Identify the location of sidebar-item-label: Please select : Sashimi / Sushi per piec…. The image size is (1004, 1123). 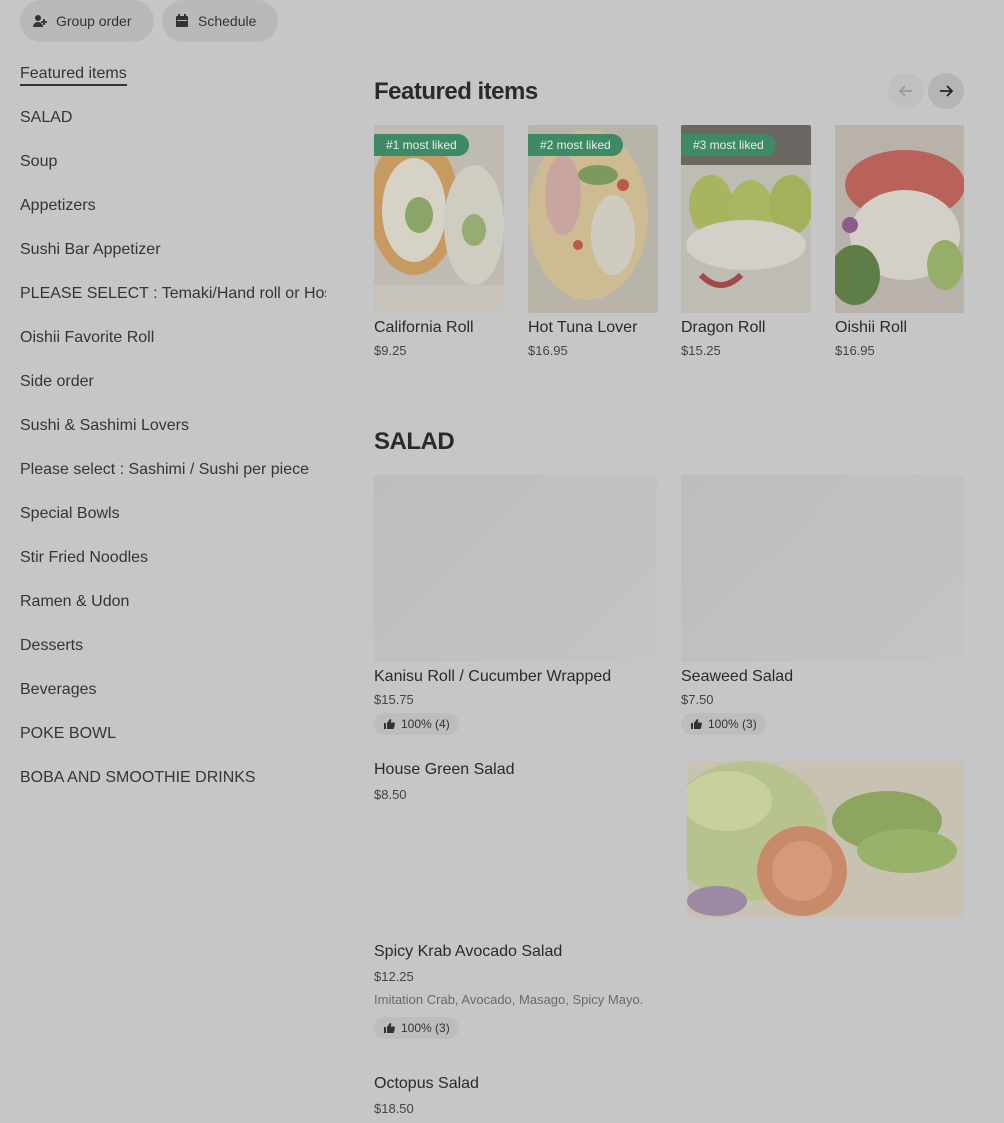
(165, 469).